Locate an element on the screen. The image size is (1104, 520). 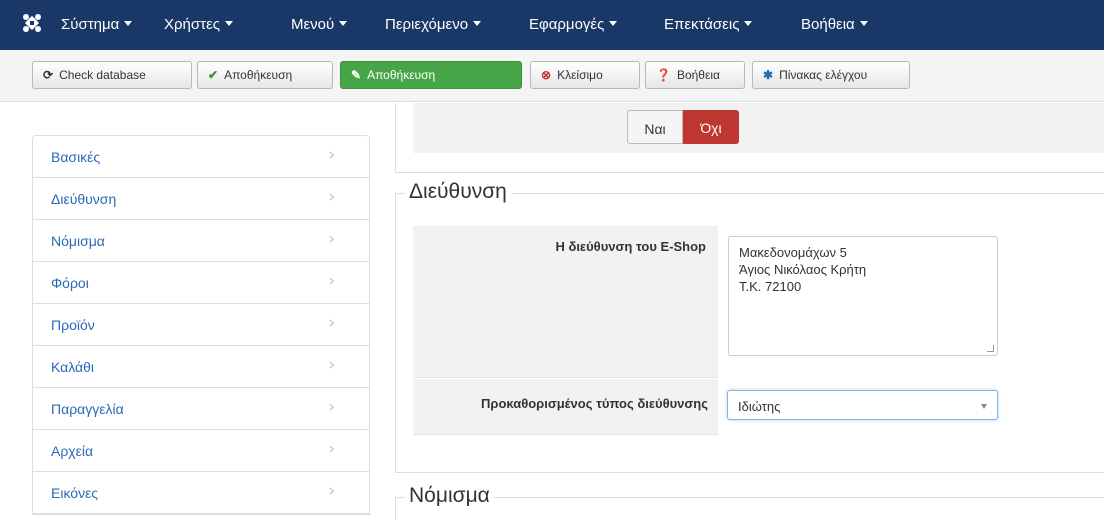
dropdown-arrow-icon is located at coordinates (984, 406).